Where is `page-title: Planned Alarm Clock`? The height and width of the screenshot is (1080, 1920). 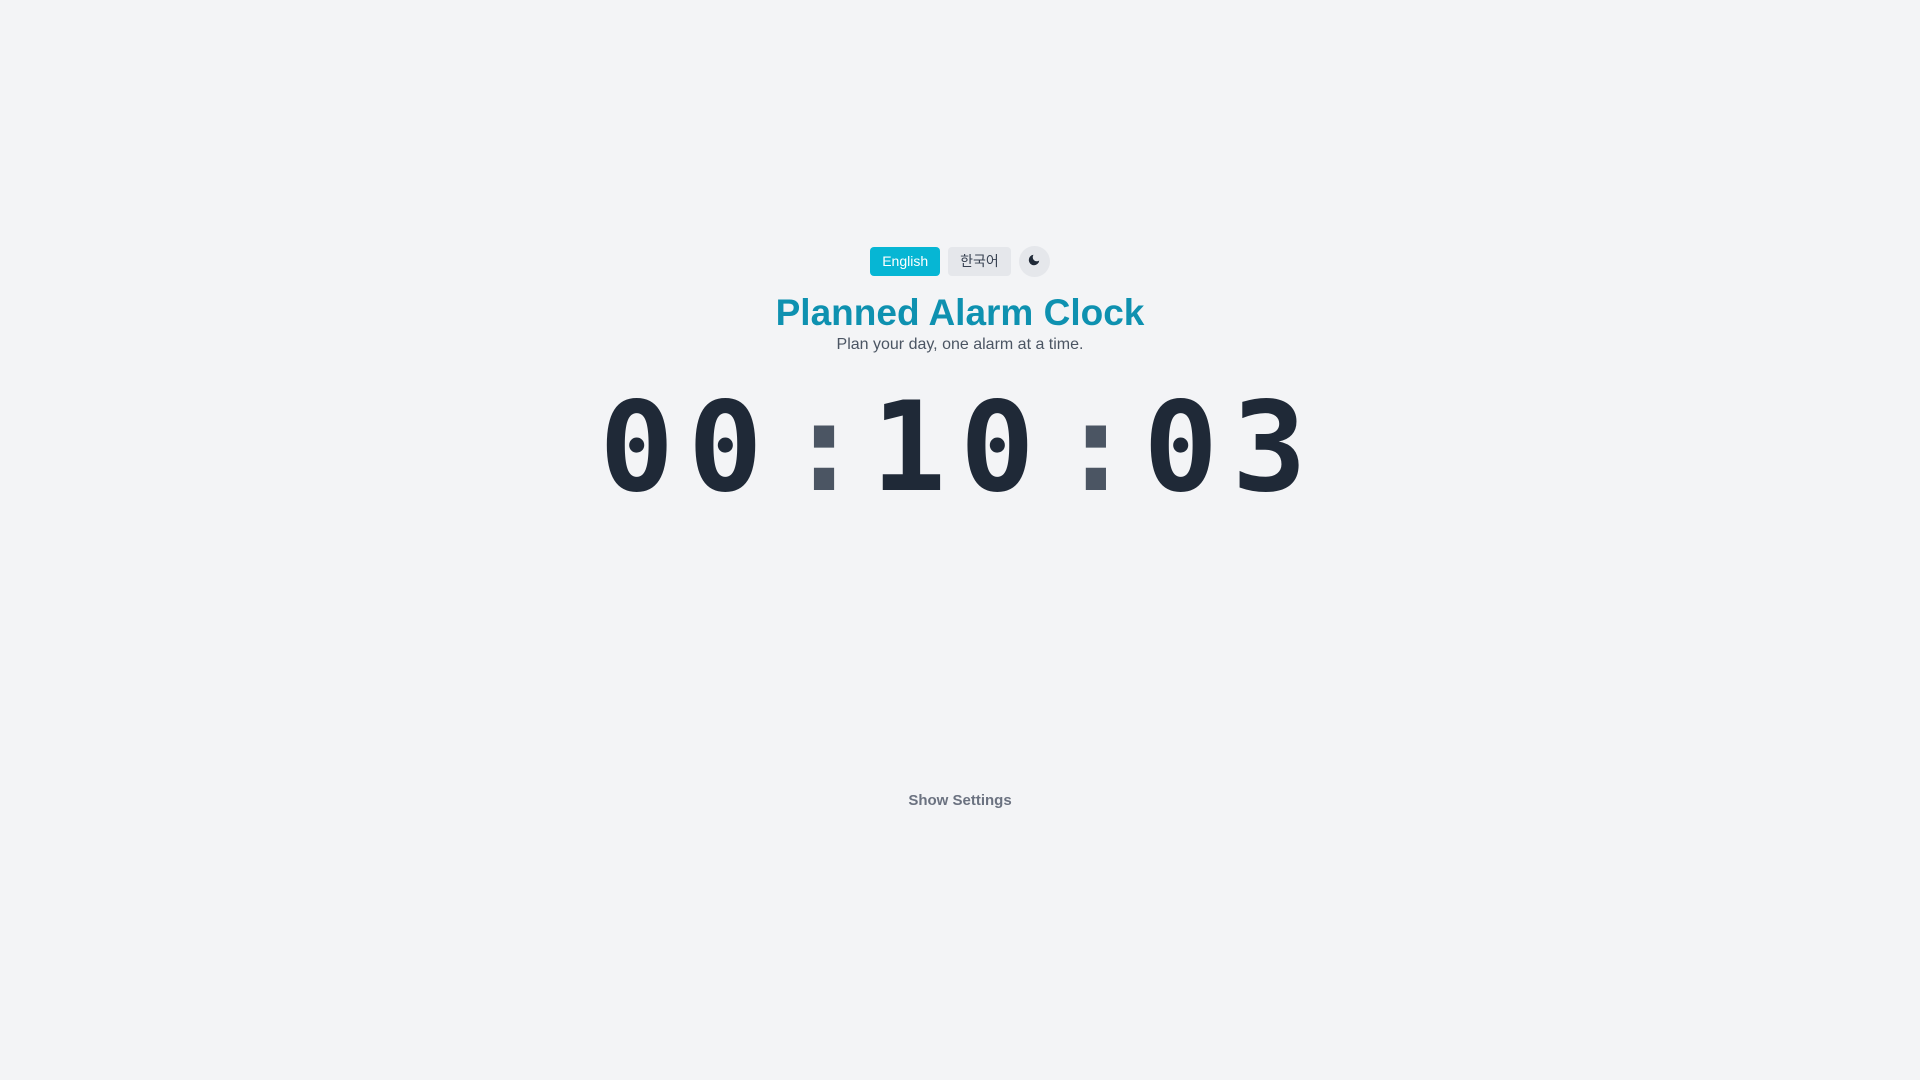 page-title: Planned Alarm Clock is located at coordinates (960, 312).